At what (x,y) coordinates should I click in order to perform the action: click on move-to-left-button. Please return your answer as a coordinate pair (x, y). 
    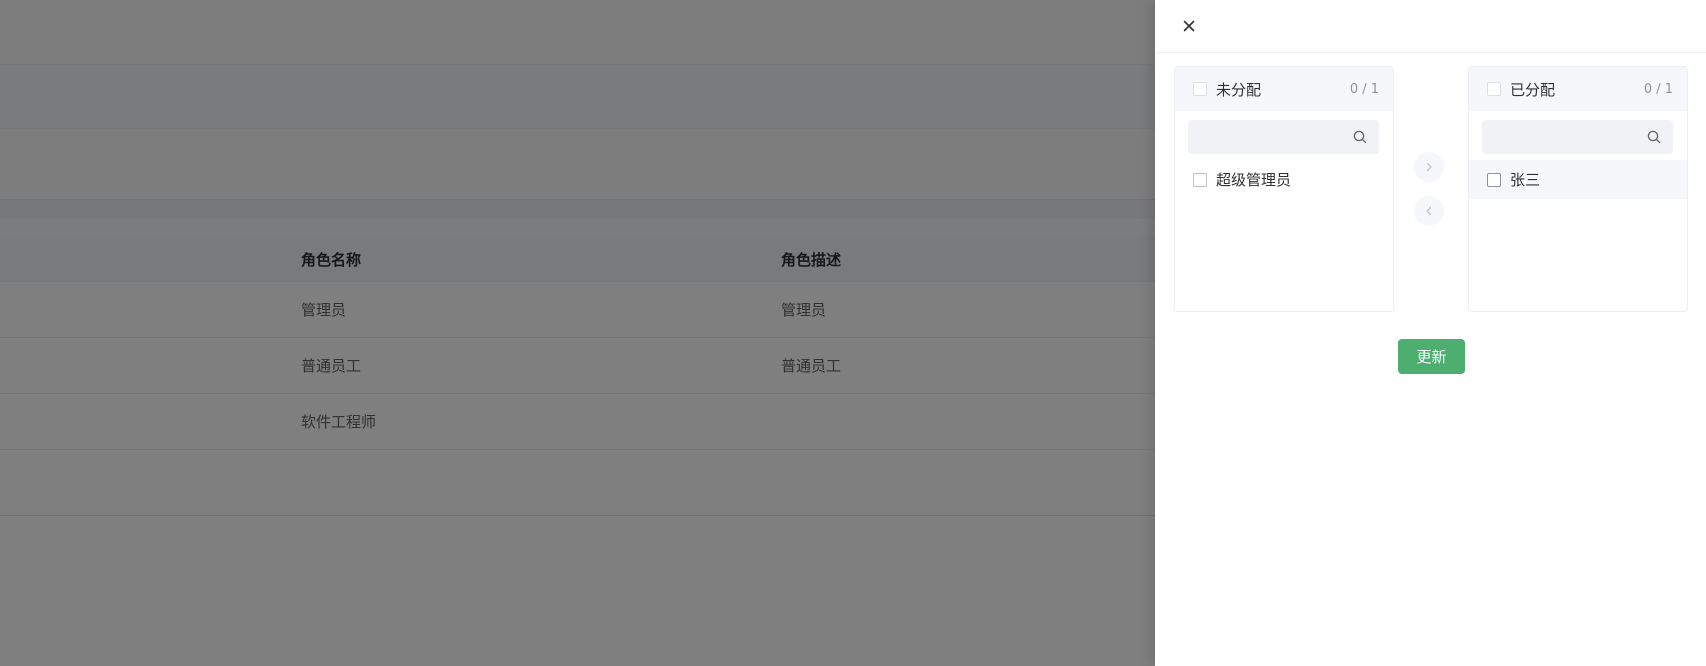
    Looking at the image, I should click on (1429, 211).